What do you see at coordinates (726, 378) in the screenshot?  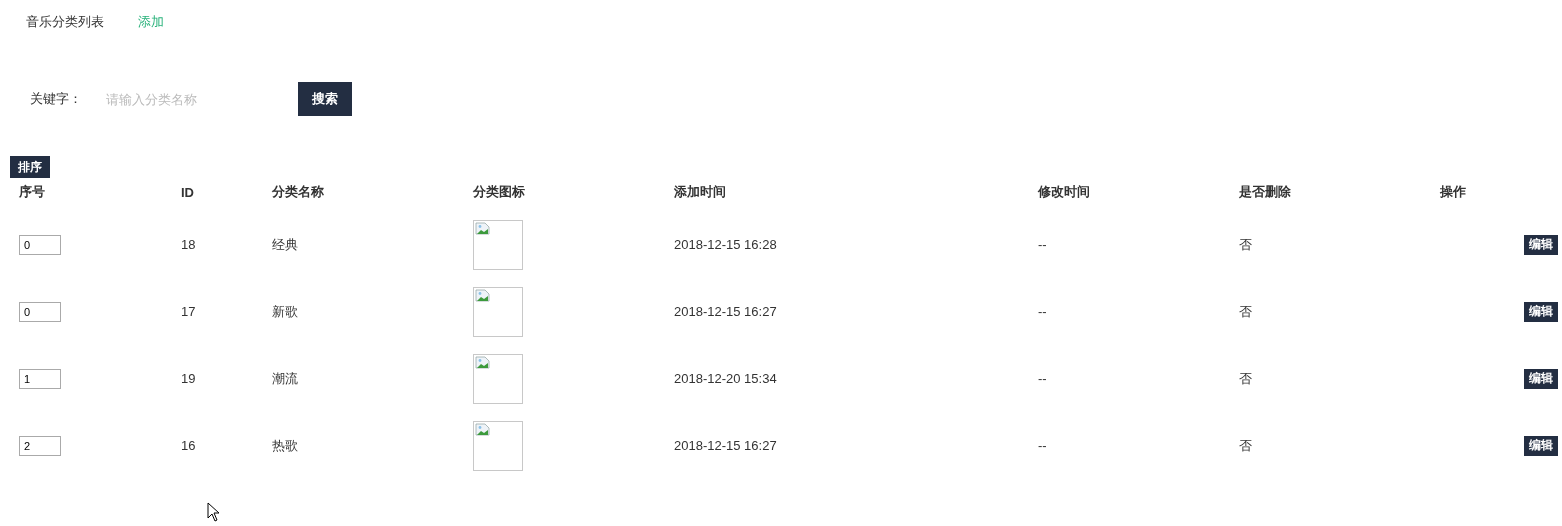 I see `table-cell-text: 2018-12-20 15:34` at bounding box center [726, 378].